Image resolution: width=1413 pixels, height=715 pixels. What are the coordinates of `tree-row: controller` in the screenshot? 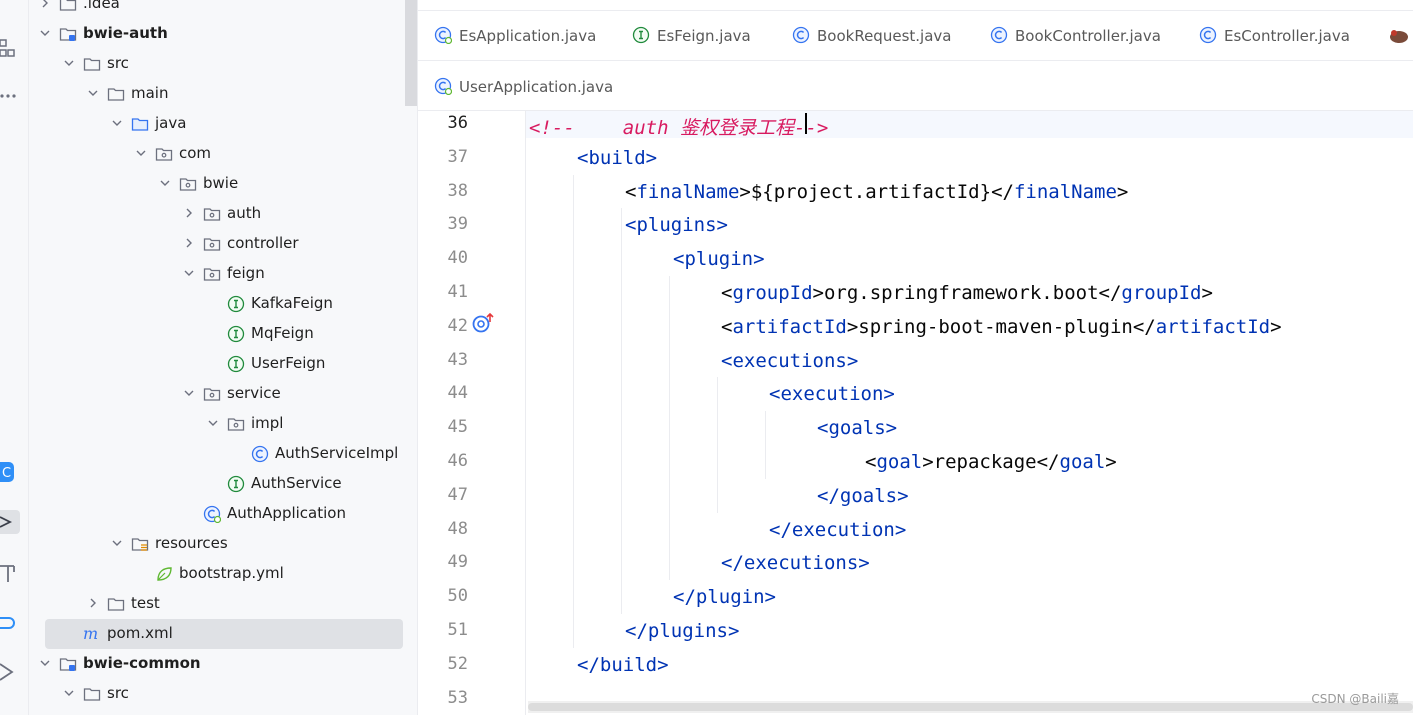 It's located at (217, 244).